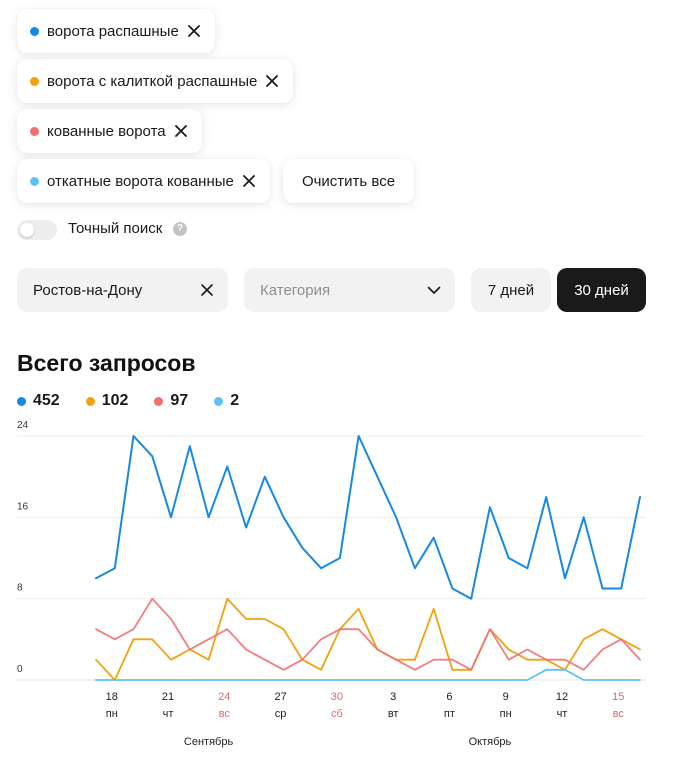 The height and width of the screenshot is (772, 696). What do you see at coordinates (27, 230) in the screenshot?
I see `toggle-knob` at bounding box center [27, 230].